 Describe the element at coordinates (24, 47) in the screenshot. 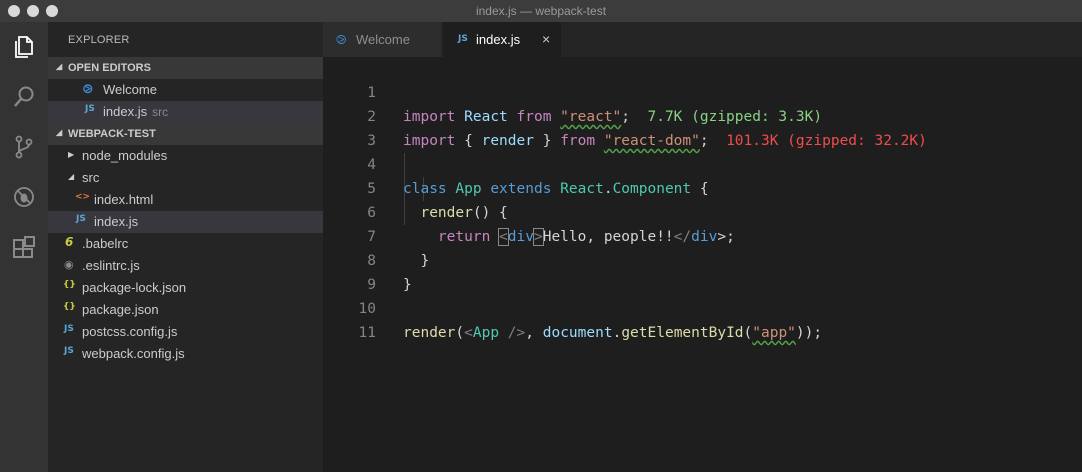

I see `explorer-icon` at that location.